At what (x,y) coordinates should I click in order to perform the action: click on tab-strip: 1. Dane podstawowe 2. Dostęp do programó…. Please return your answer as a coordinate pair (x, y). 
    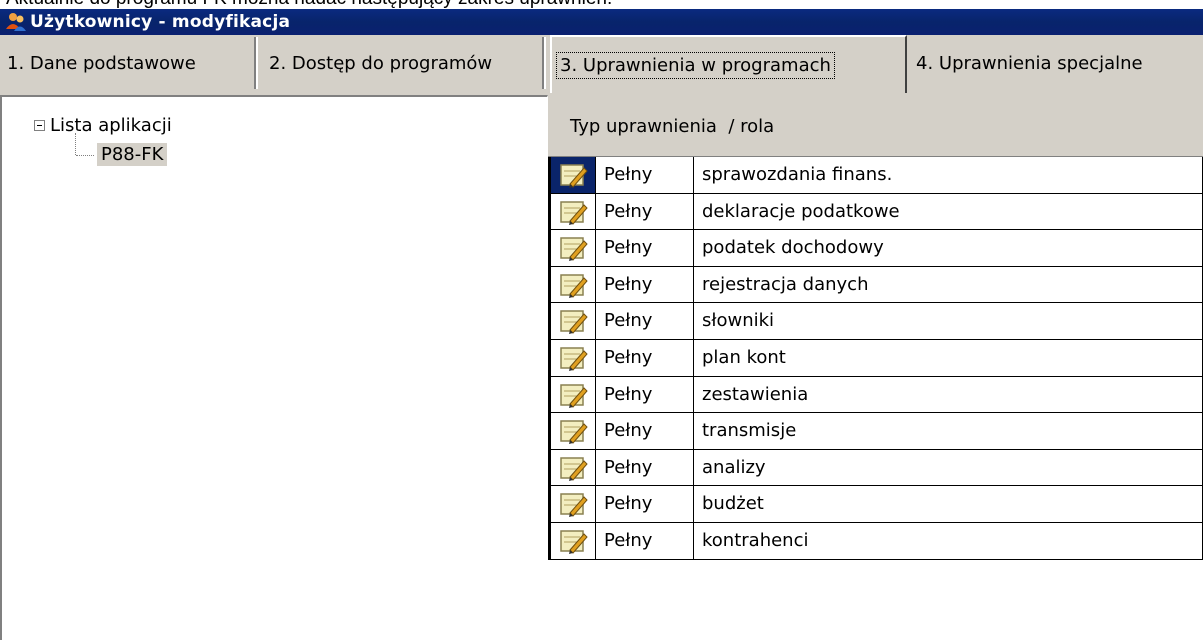
    Looking at the image, I should click on (601, 65).